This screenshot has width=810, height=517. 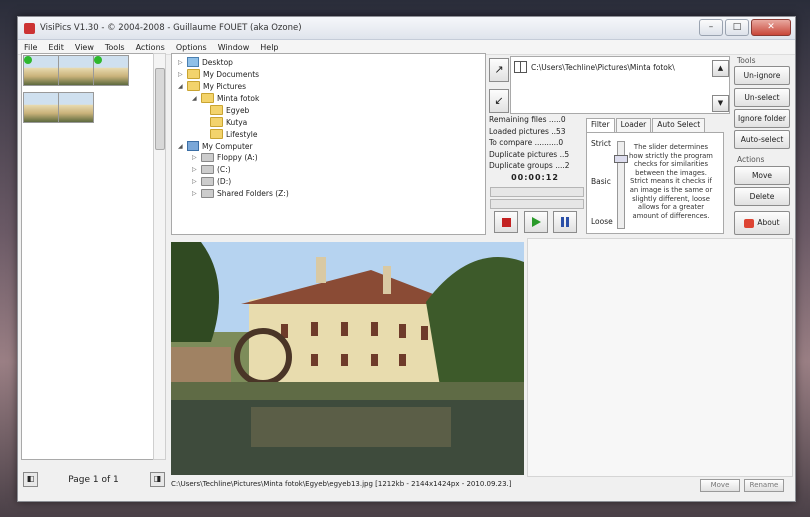 I want to click on about-button: About, so click(x=762, y=223).